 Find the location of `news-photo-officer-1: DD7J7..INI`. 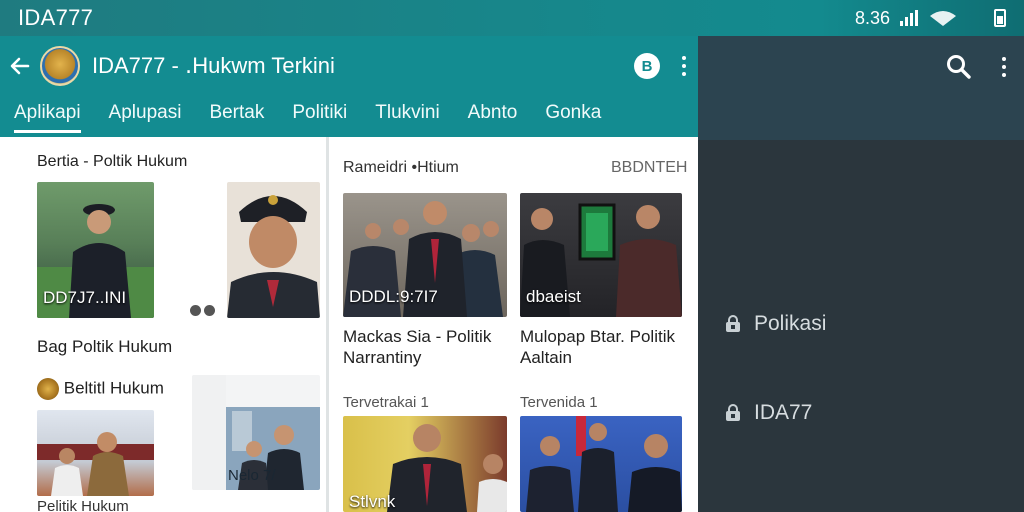

news-photo-officer-1: DD7J7..INI is located at coordinates (95, 250).